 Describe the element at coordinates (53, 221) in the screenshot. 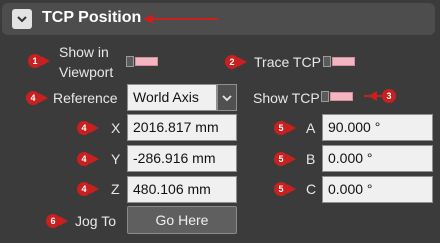

I see `annotation-badge: 6` at that location.